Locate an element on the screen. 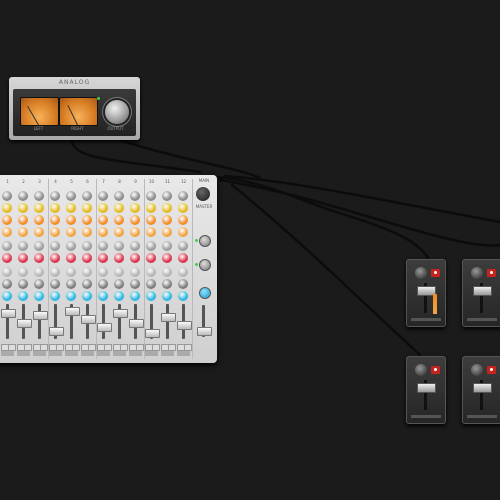 This screenshot has width=500, height=500. master-cyan-knob is located at coordinates (205, 293).